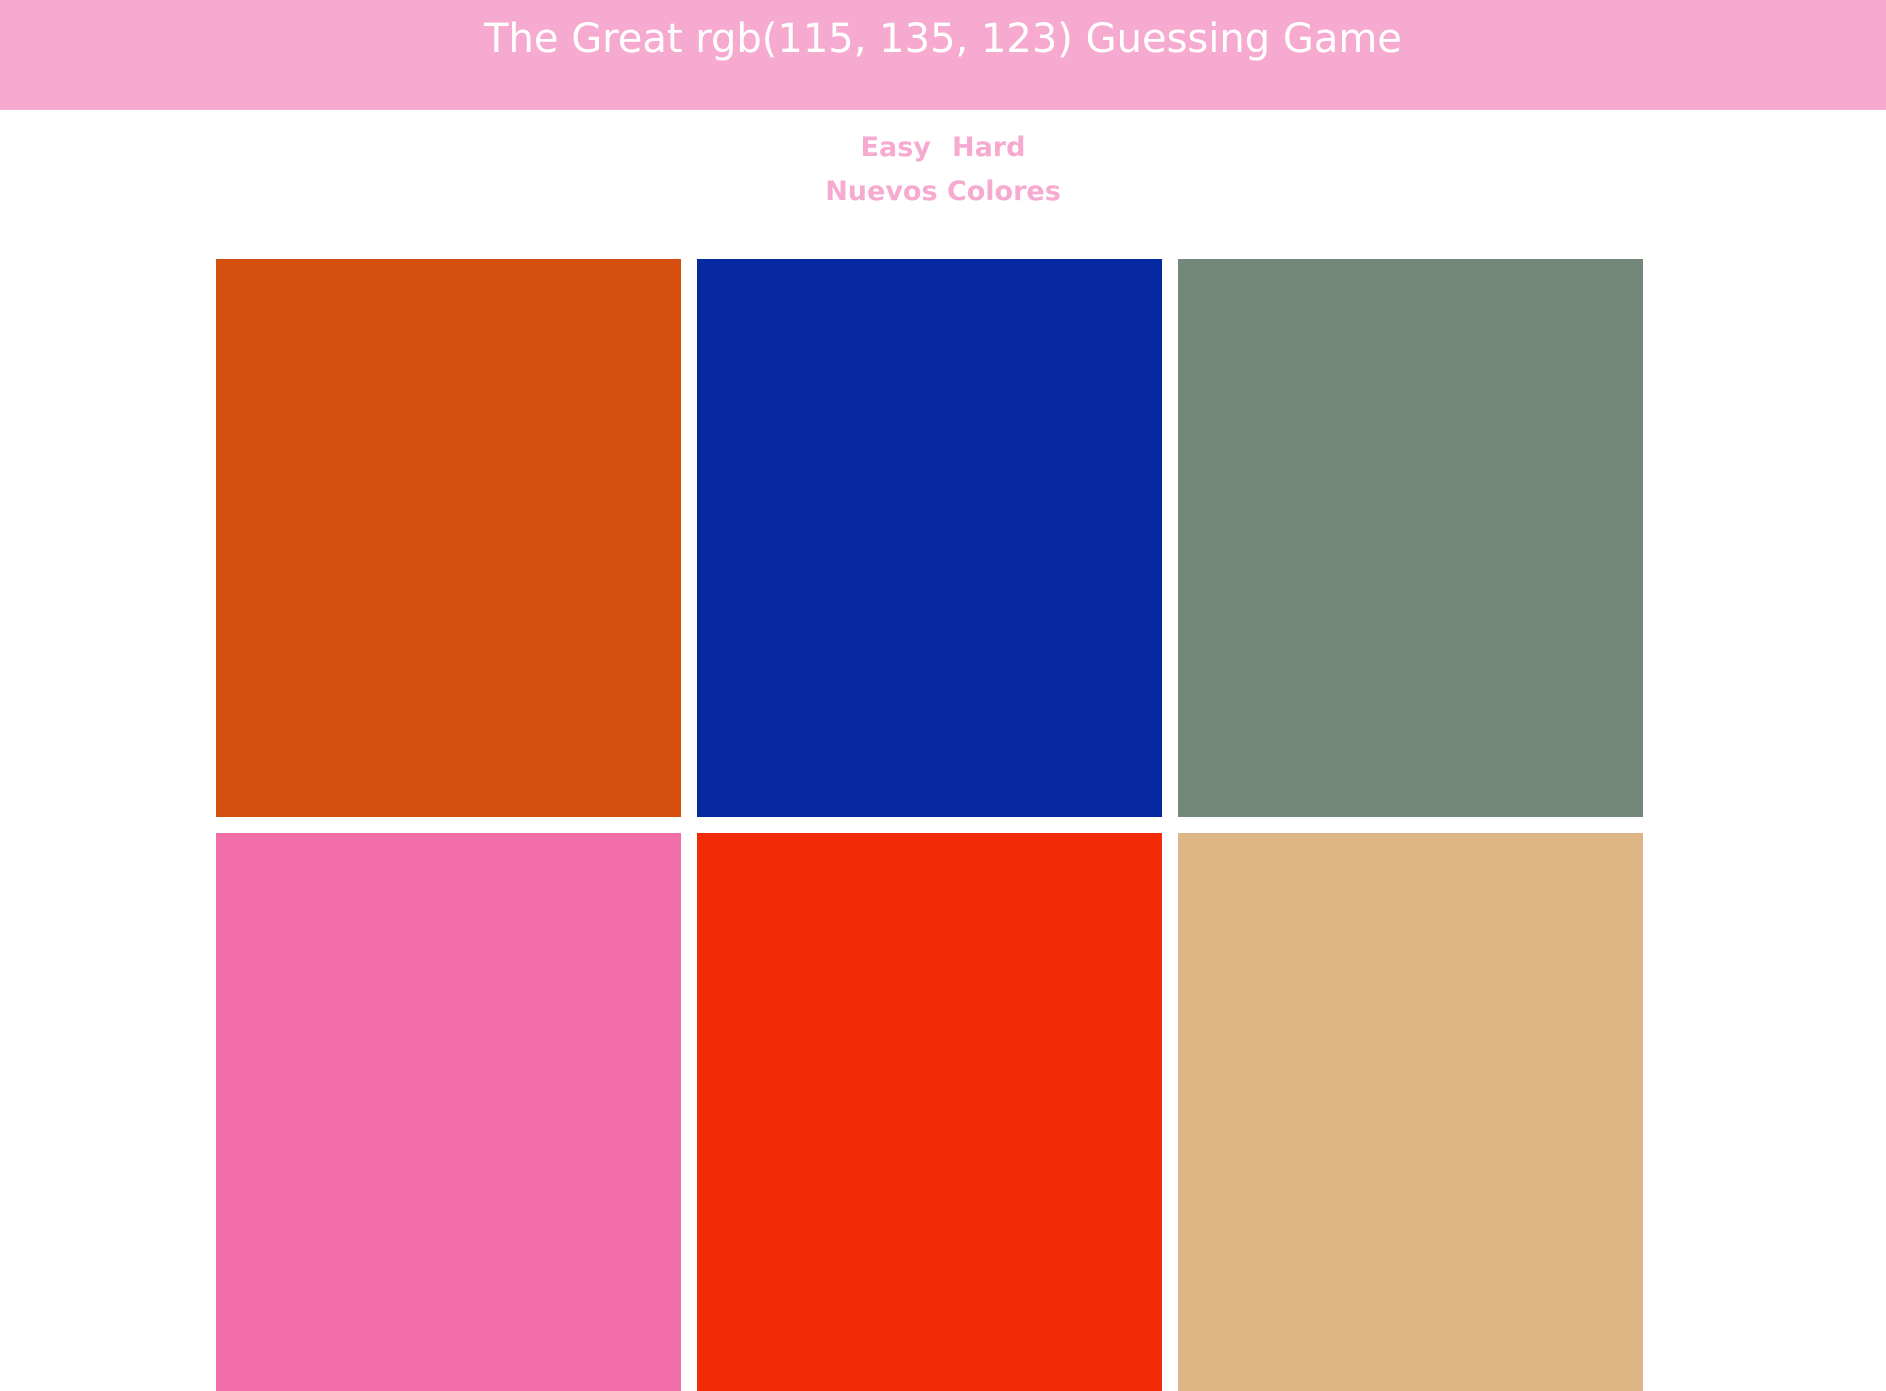  What do you see at coordinates (896, 148) in the screenshot?
I see `easy-button: Easy` at bounding box center [896, 148].